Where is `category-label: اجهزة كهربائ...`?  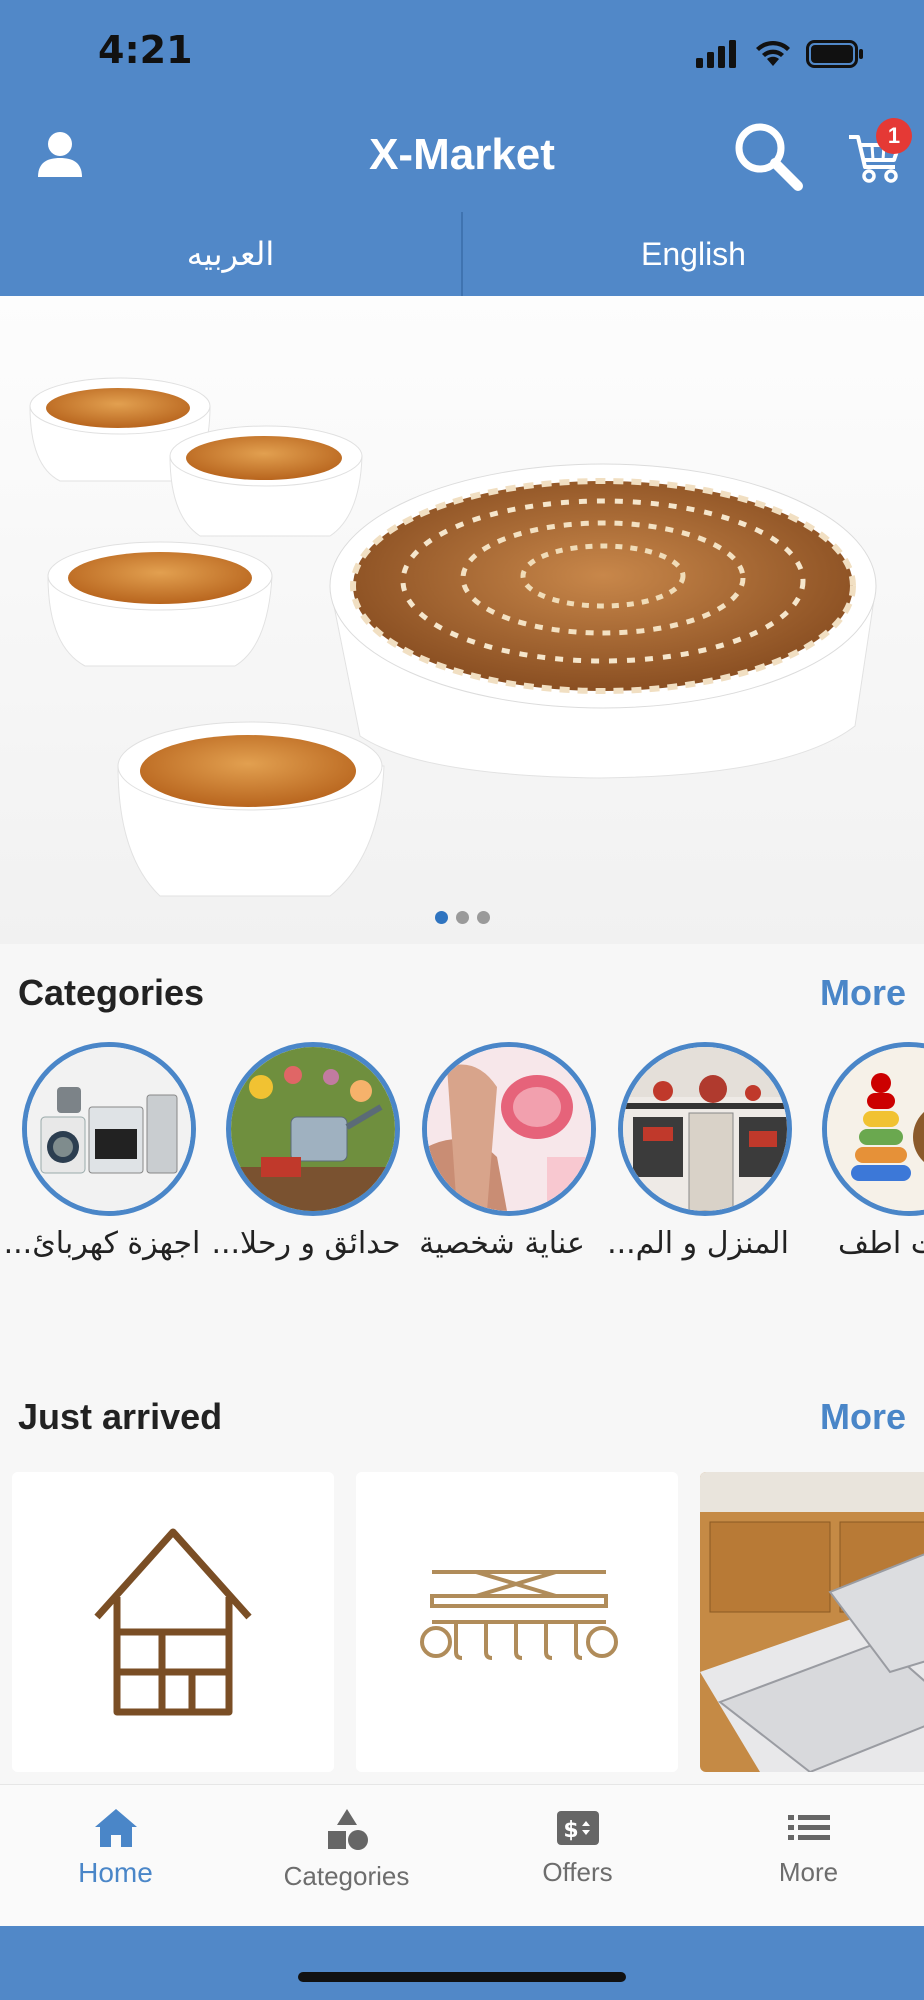 category-label: اجهزة كهربائ... is located at coordinates (102, 1243).